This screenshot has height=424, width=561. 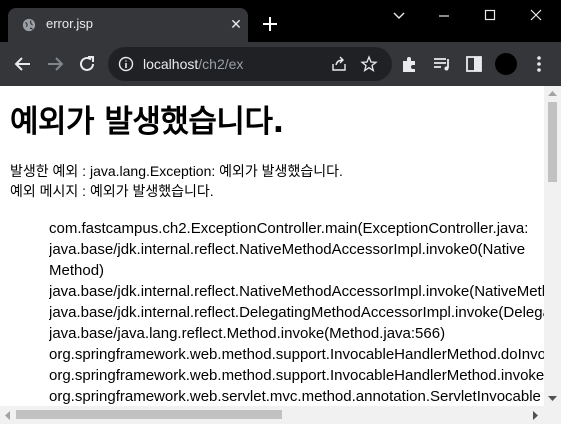 What do you see at coordinates (77, 270) in the screenshot?
I see `list-item-text: Method)` at bounding box center [77, 270].